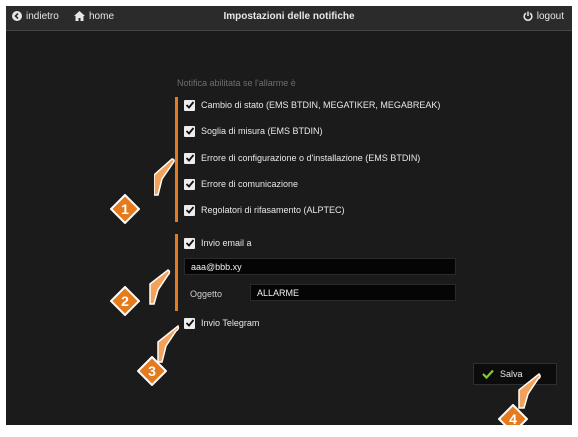 This screenshot has width=578, height=437. Describe the element at coordinates (176, 272) in the screenshot. I see `email-group-bar` at that location.